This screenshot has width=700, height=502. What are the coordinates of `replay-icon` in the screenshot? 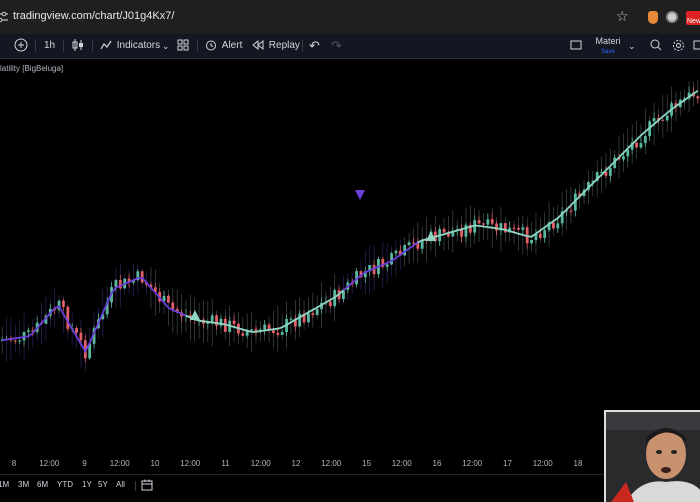 It's located at (258, 45).